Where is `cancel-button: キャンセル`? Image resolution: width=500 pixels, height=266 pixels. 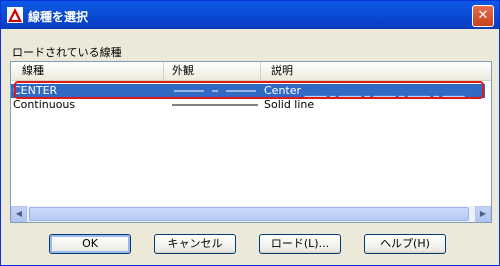 cancel-button: キャンセル is located at coordinates (195, 244).